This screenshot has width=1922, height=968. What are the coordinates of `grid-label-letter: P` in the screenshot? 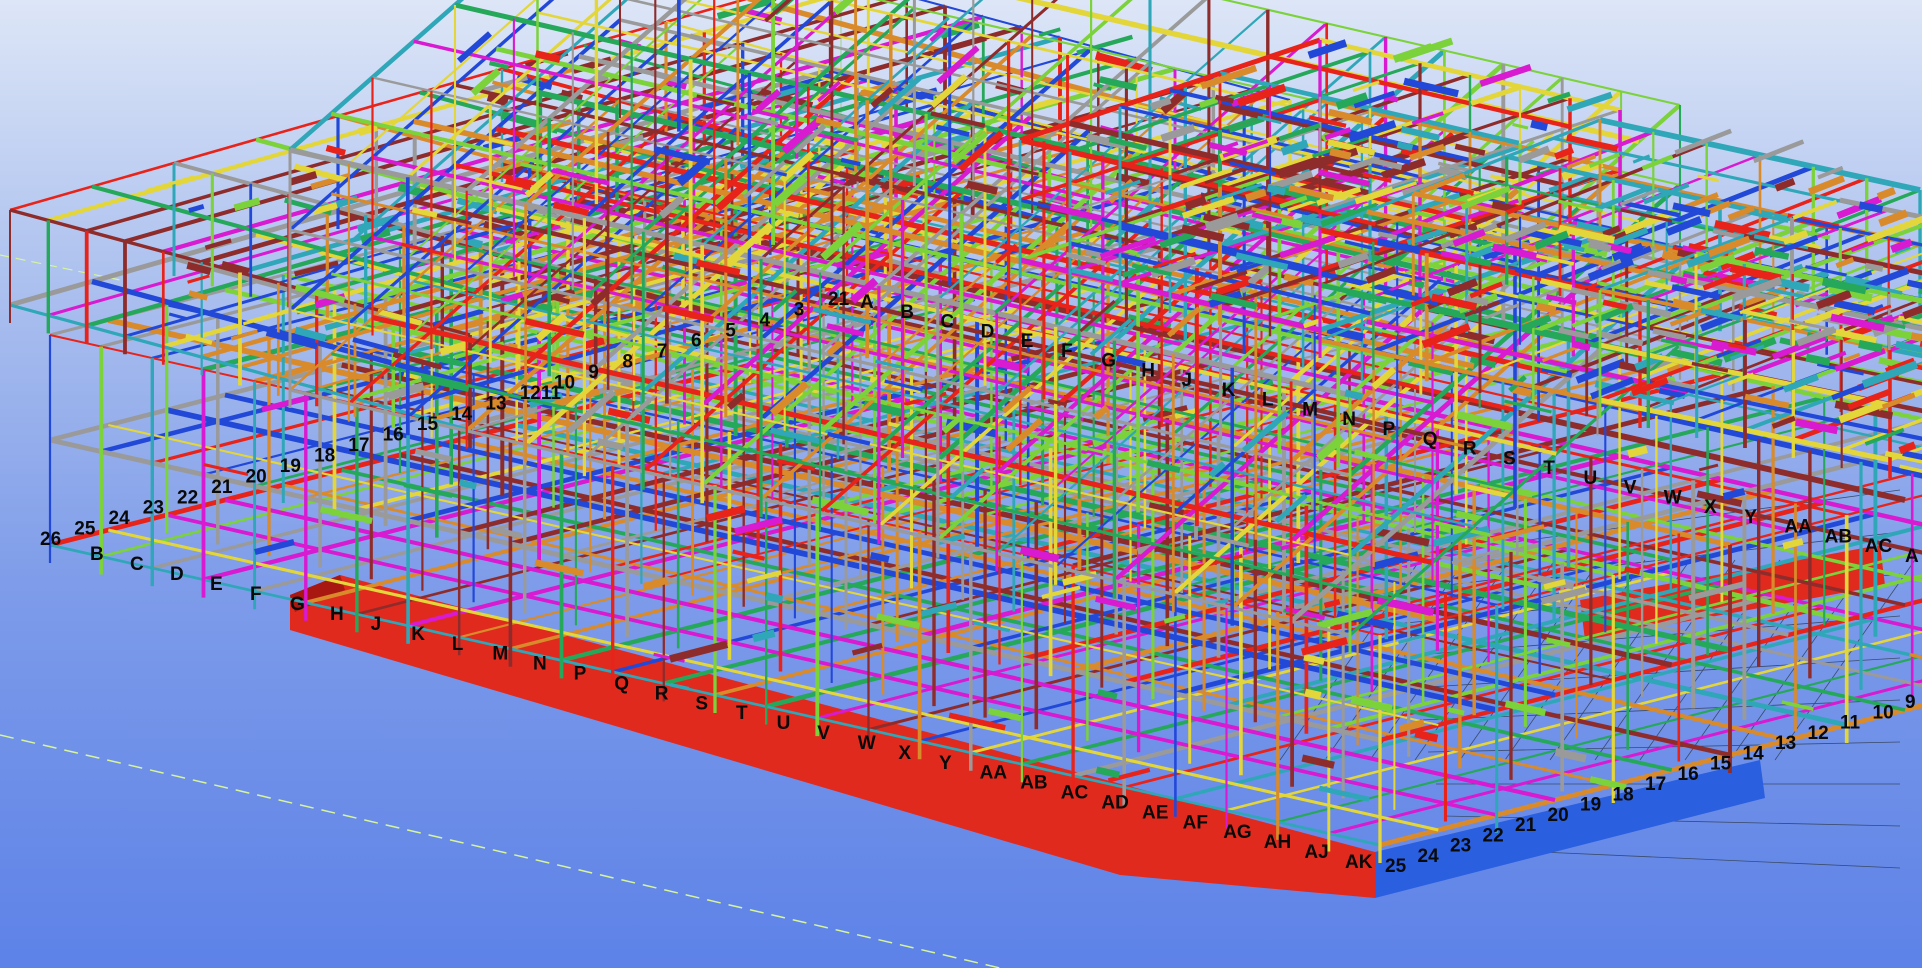 It's located at (580, 674).